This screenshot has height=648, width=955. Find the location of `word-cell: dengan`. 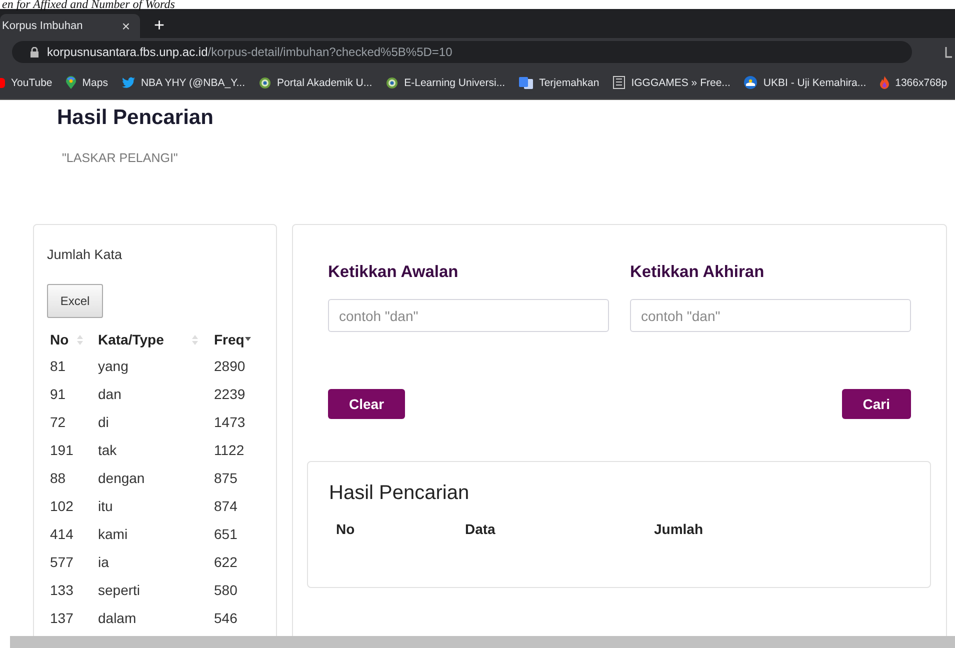

word-cell: dengan is located at coordinates (121, 478).